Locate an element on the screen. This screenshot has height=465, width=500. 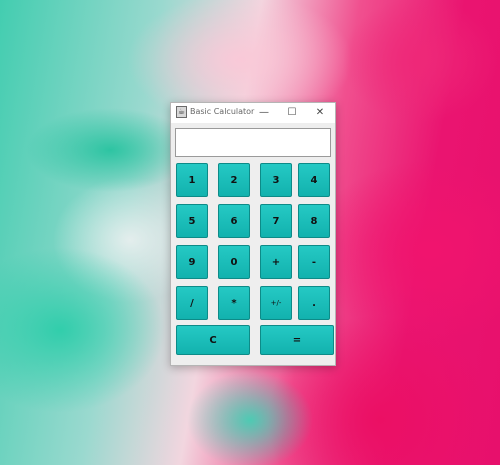
multiply-button: * is located at coordinates (234, 303).